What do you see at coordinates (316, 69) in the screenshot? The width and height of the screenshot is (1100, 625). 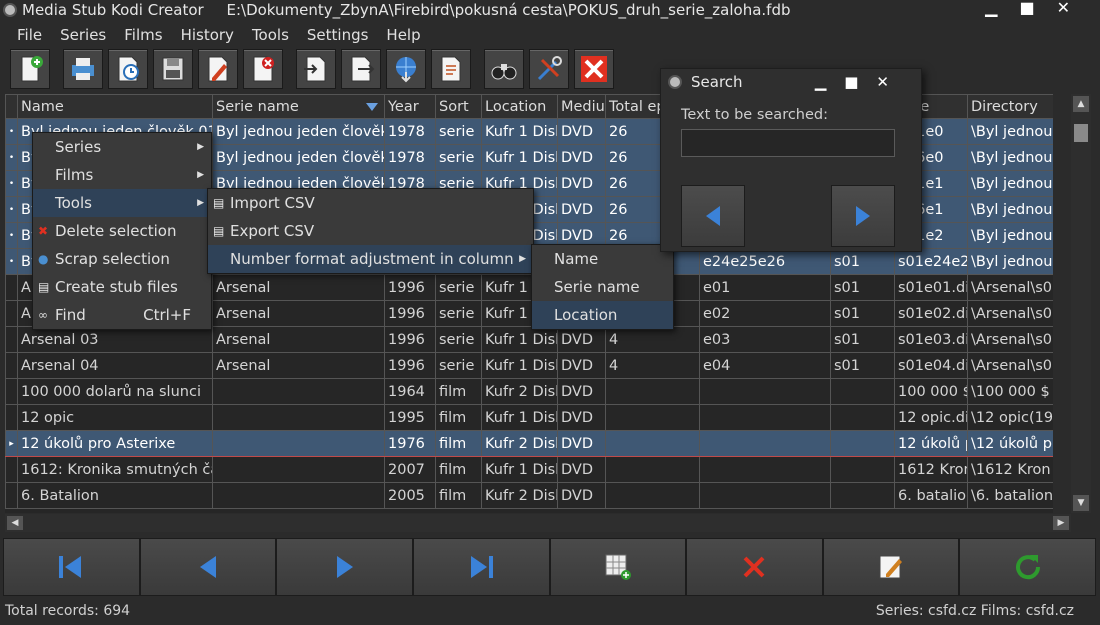 I see `import-button` at bounding box center [316, 69].